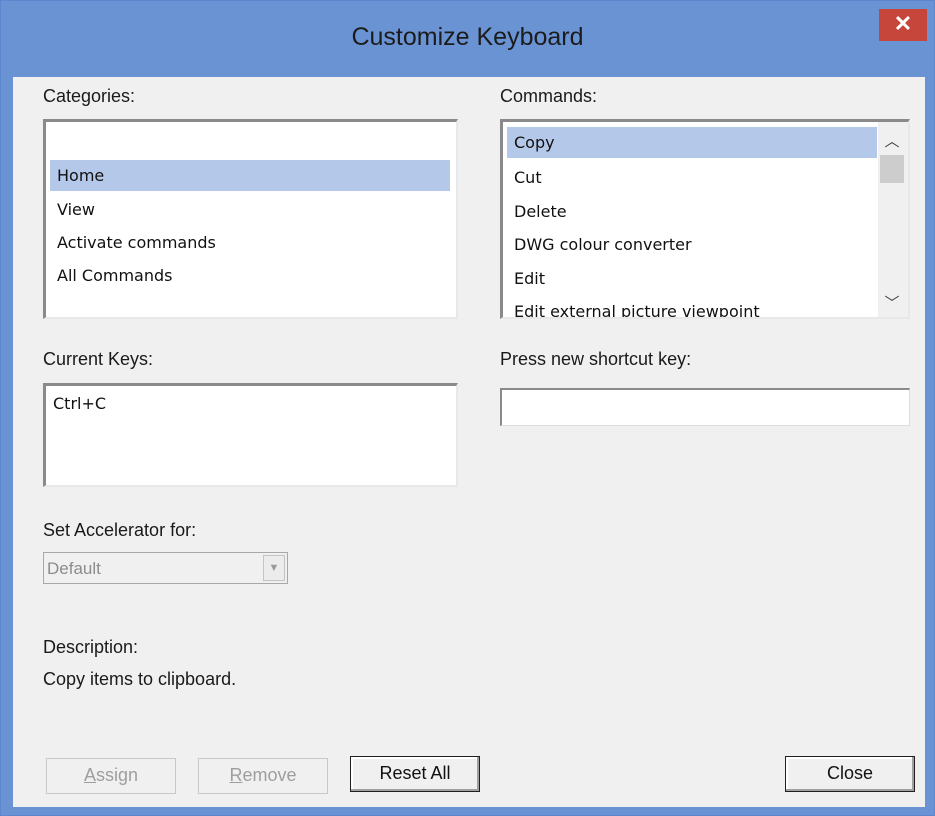 The width and height of the screenshot is (935, 816). I want to click on close-icon: ✕, so click(903, 23).